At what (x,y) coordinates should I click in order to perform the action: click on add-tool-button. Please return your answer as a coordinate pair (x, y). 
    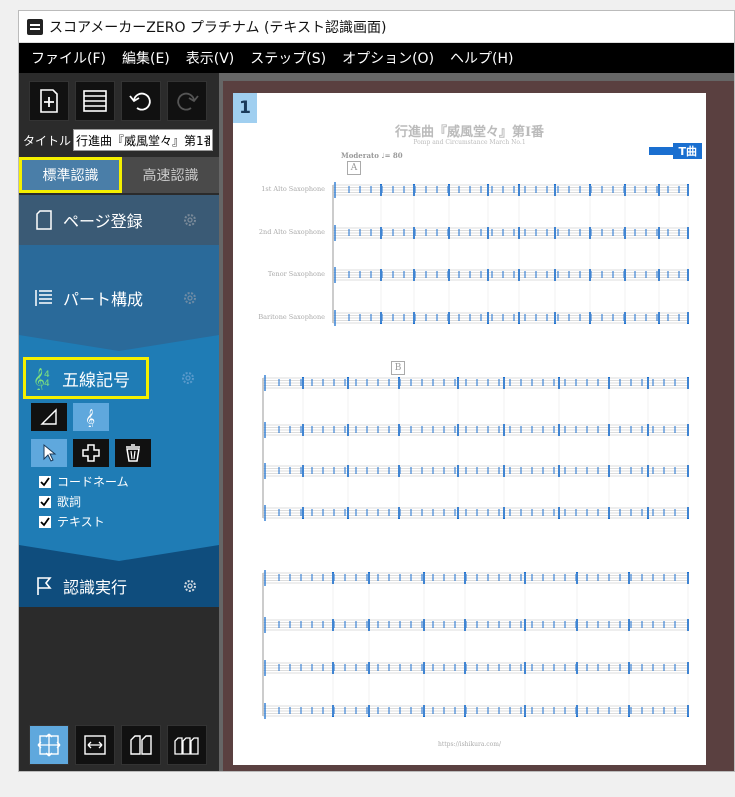
    Looking at the image, I should click on (91, 453).